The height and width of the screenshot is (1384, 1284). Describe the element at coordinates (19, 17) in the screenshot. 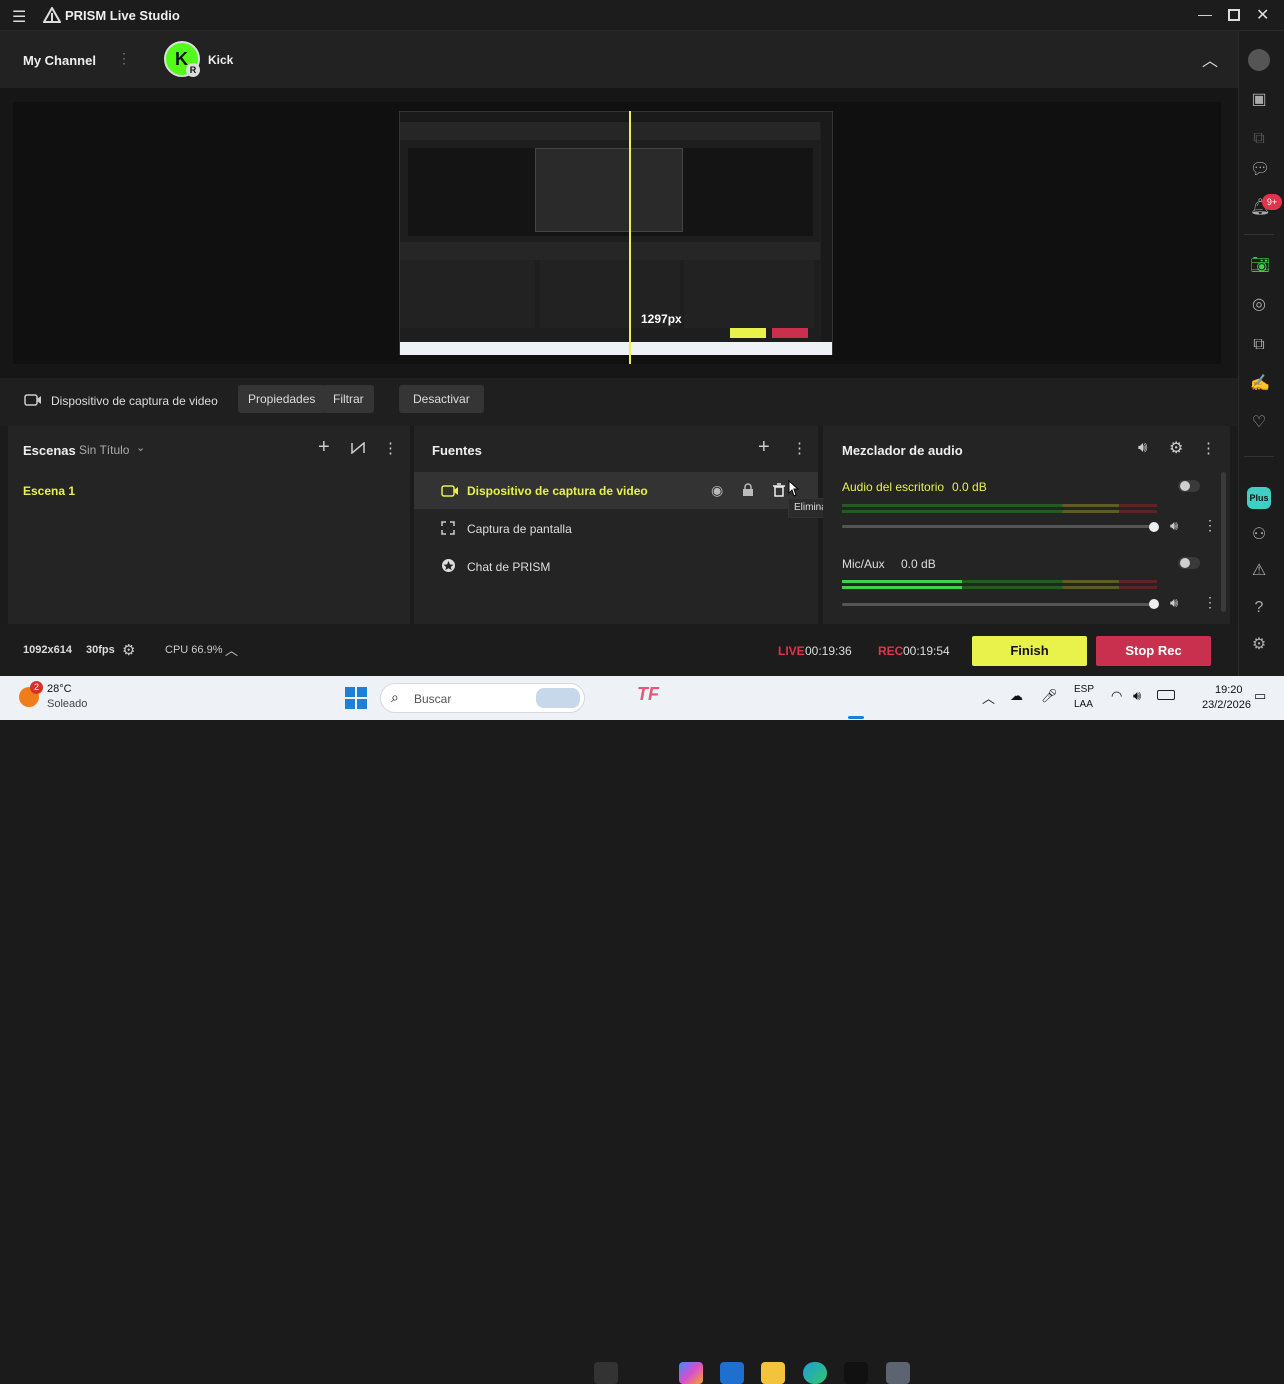

I see `hamburger-menu-icon: ☰` at that location.